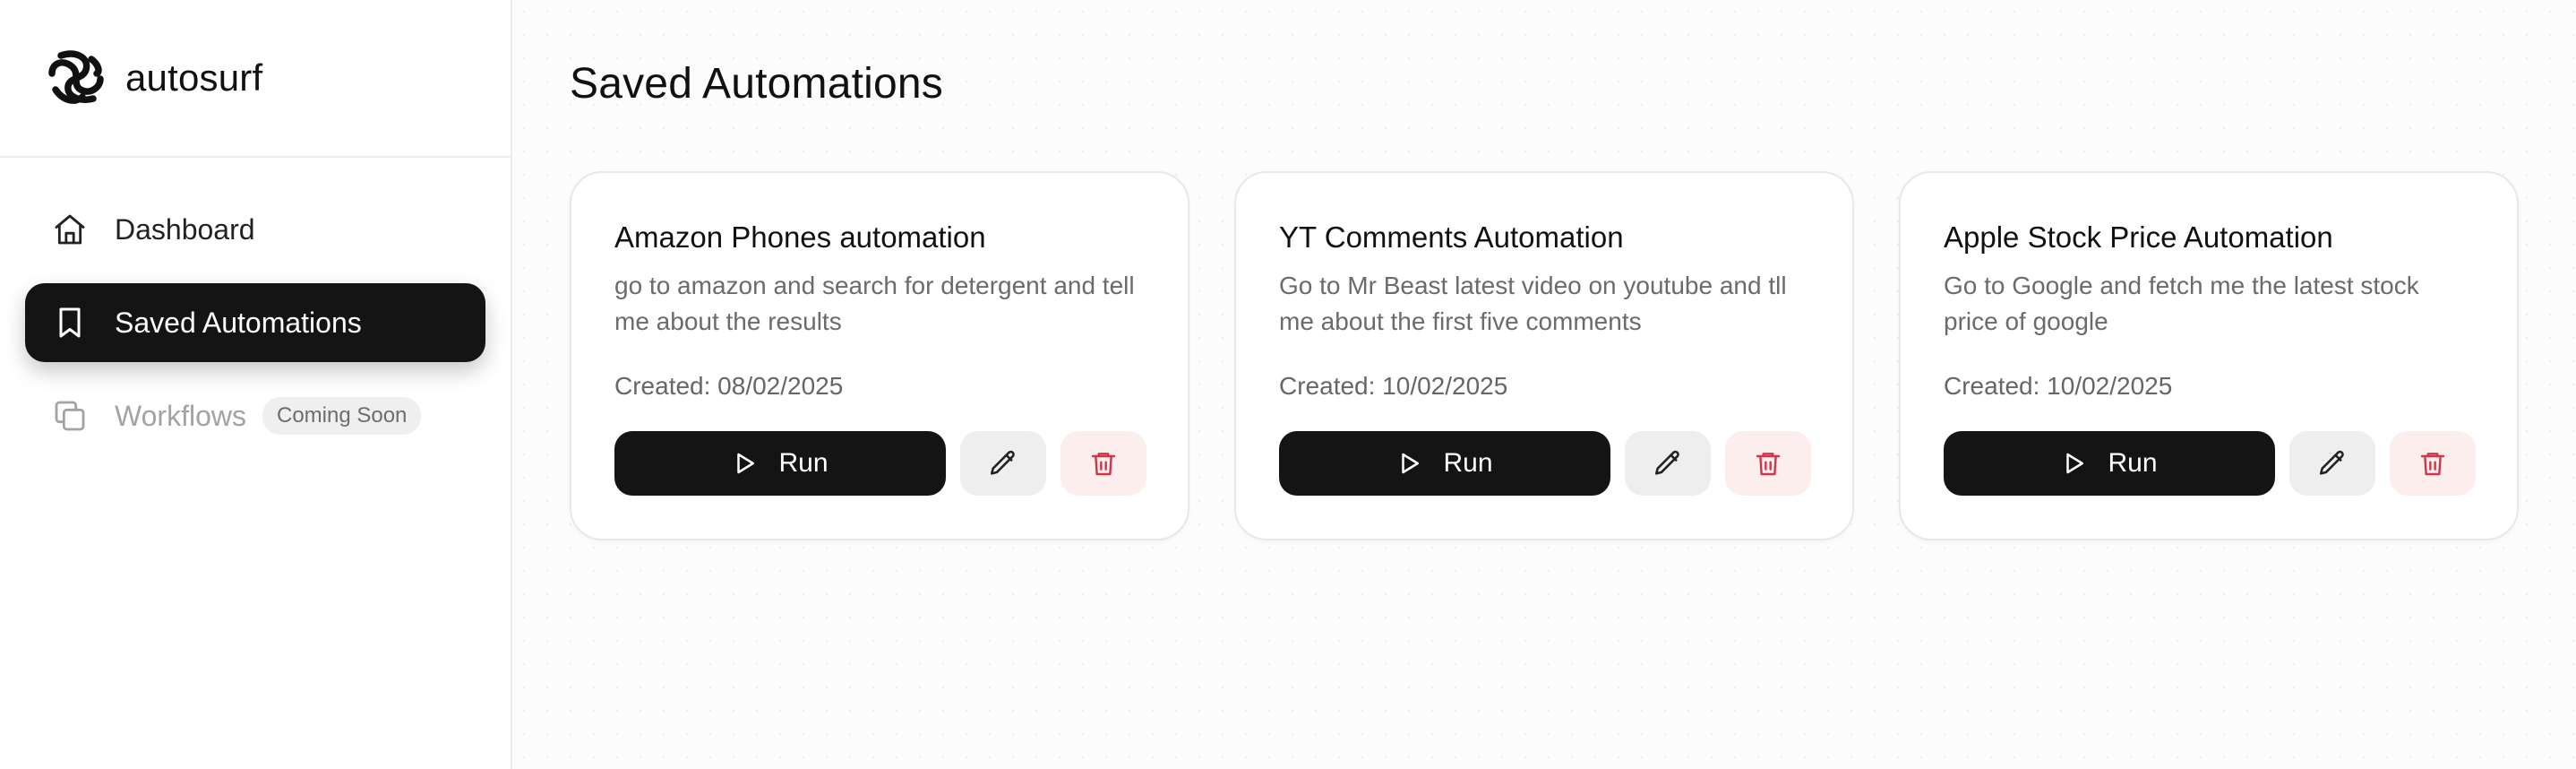 The image size is (2576, 769). What do you see at coordinates (185, 229) in the screenshot?
I see `sidebar-item-label: Dashboard` at bounding box center [185, 229].